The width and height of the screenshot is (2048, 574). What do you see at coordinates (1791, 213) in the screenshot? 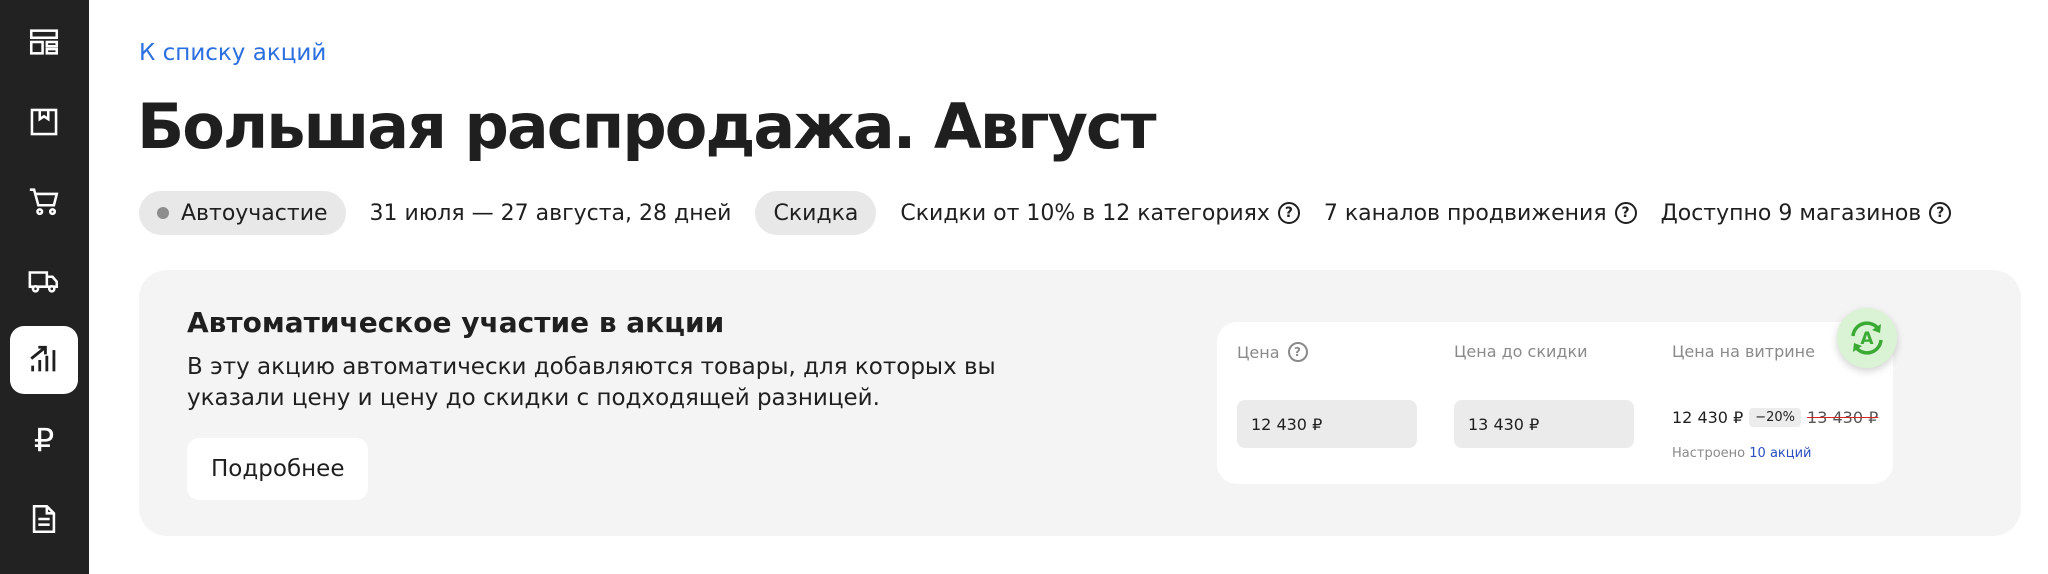
I see `stores-info-label: Доступно 9 магазинов` at bounding box center [1791, 213].